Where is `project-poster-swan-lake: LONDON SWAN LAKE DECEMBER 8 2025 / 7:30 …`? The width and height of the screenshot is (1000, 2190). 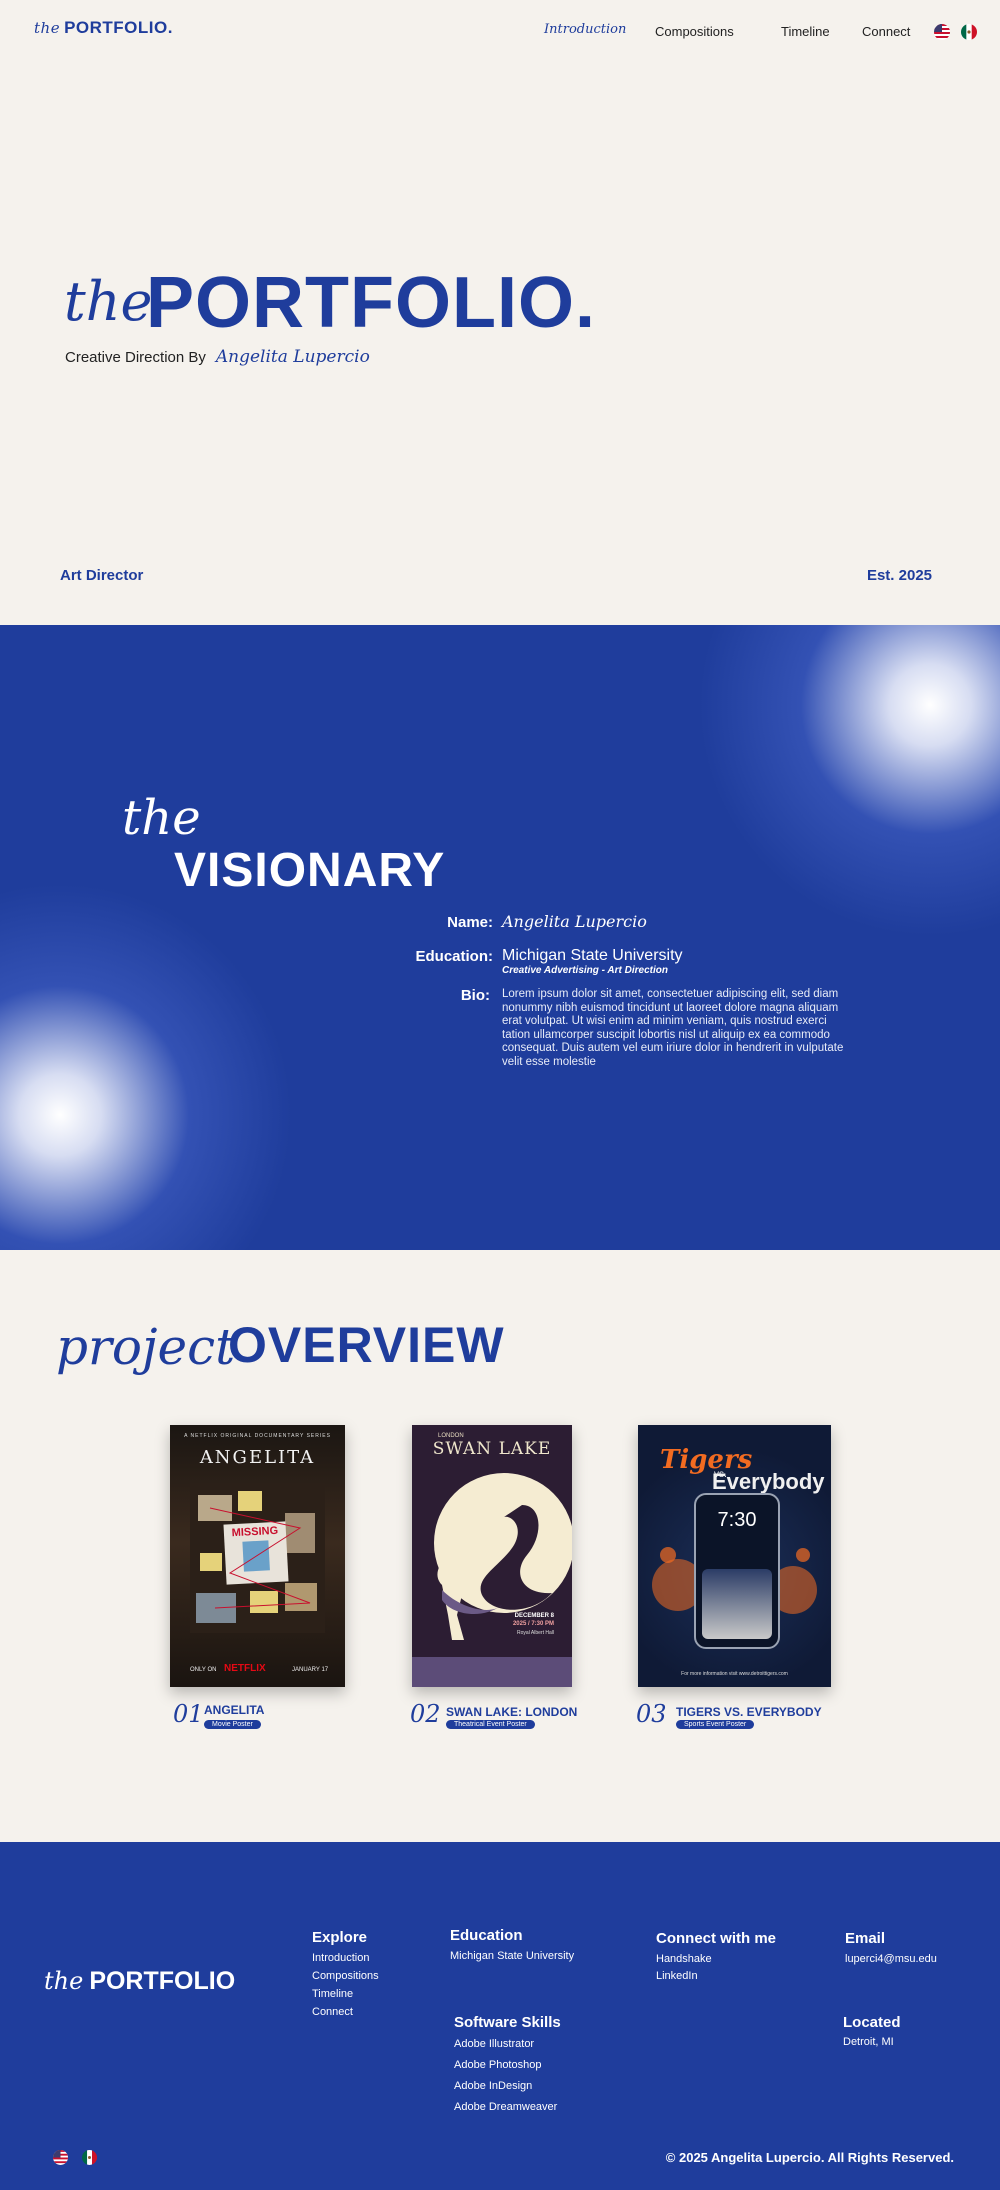
project-poster-swan-lake: LONDON SWAN LAKE DECEMBER 8 2025 / 7:30 … is located at coordinates (492, 1556).